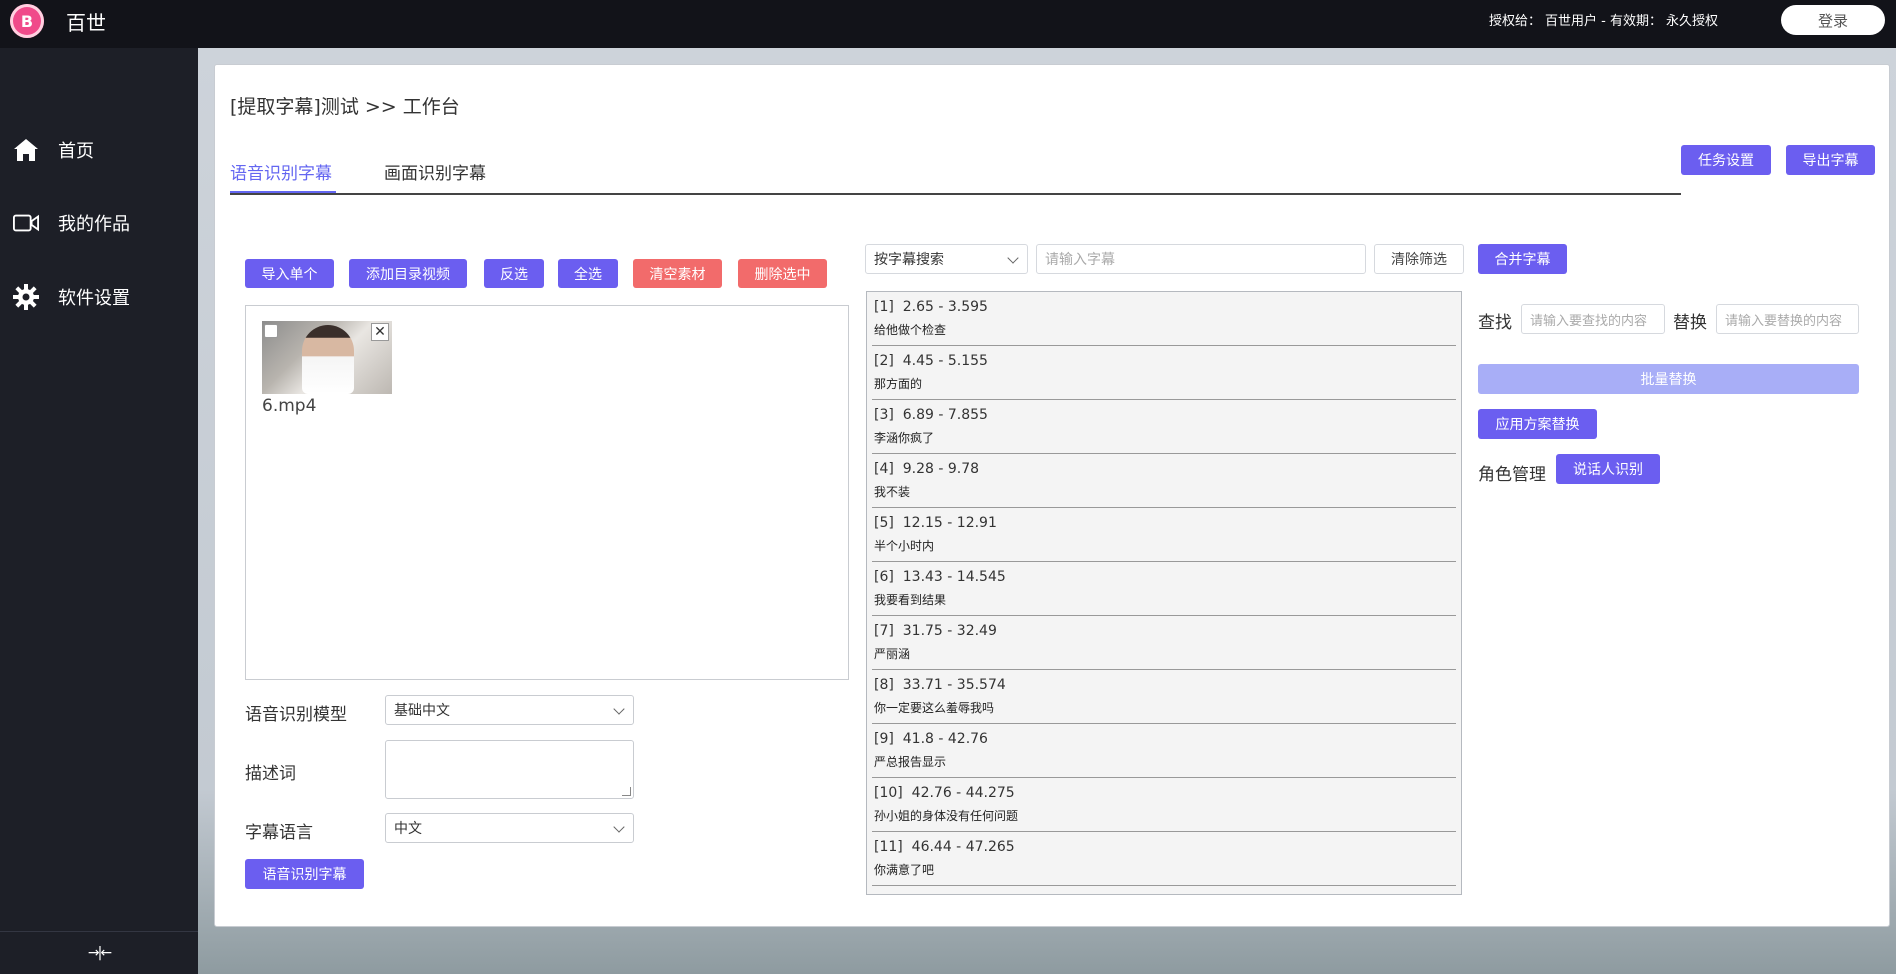  I want to click on language-select-value: 中文, so click(408, 829).